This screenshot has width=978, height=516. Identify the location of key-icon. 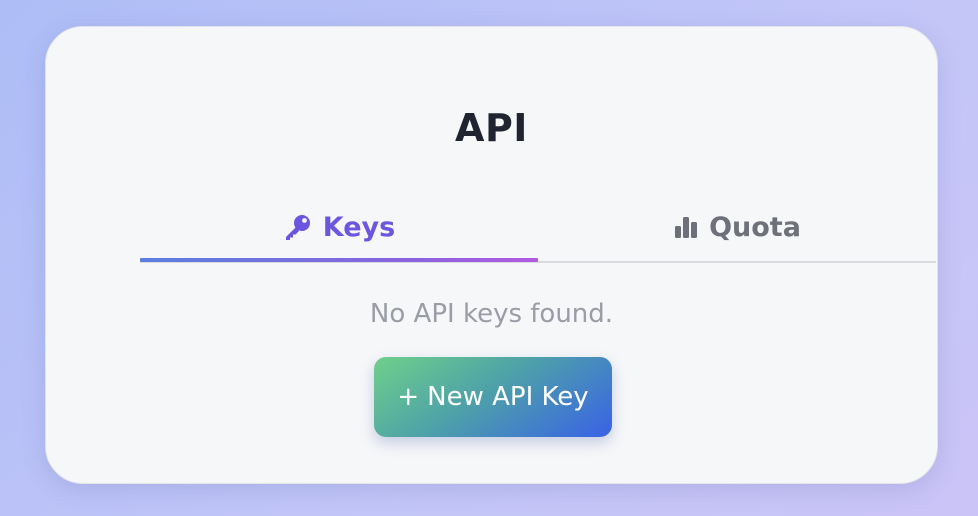
(298, 227).